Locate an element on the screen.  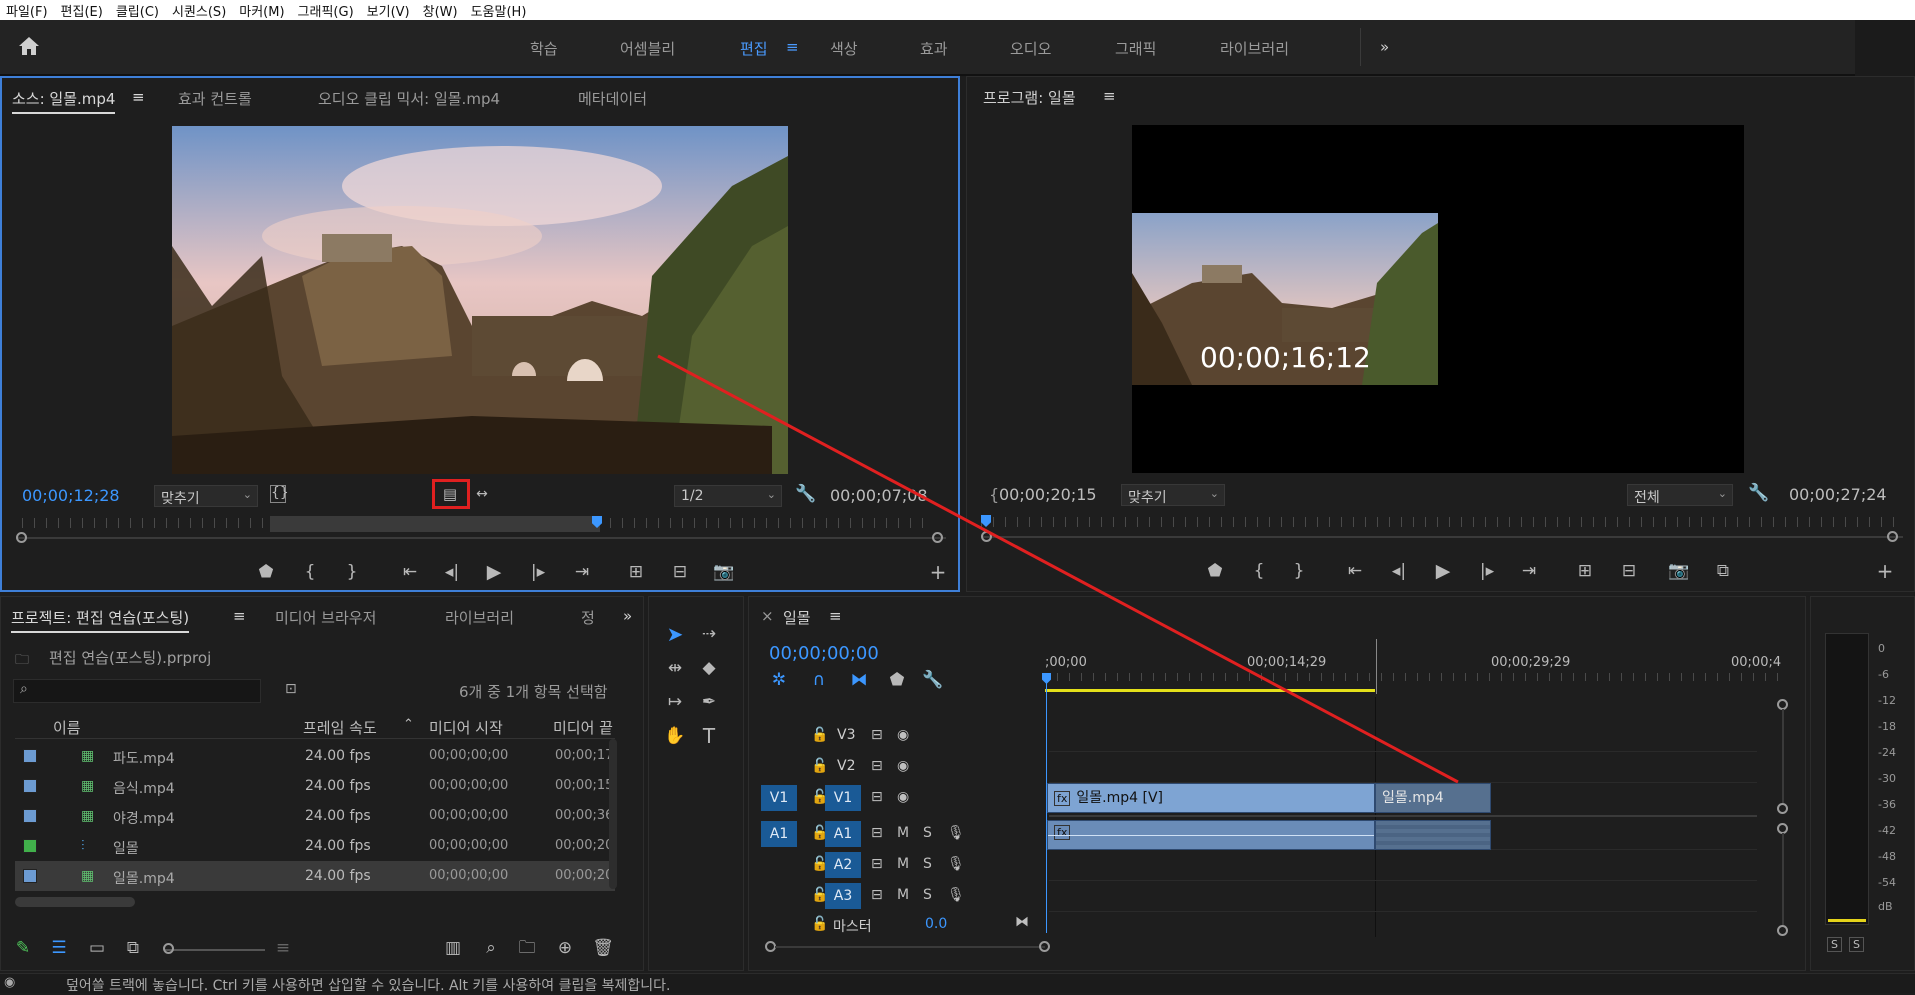
column-media-end: 미디어 끝 is located at coordinates (583, 727).